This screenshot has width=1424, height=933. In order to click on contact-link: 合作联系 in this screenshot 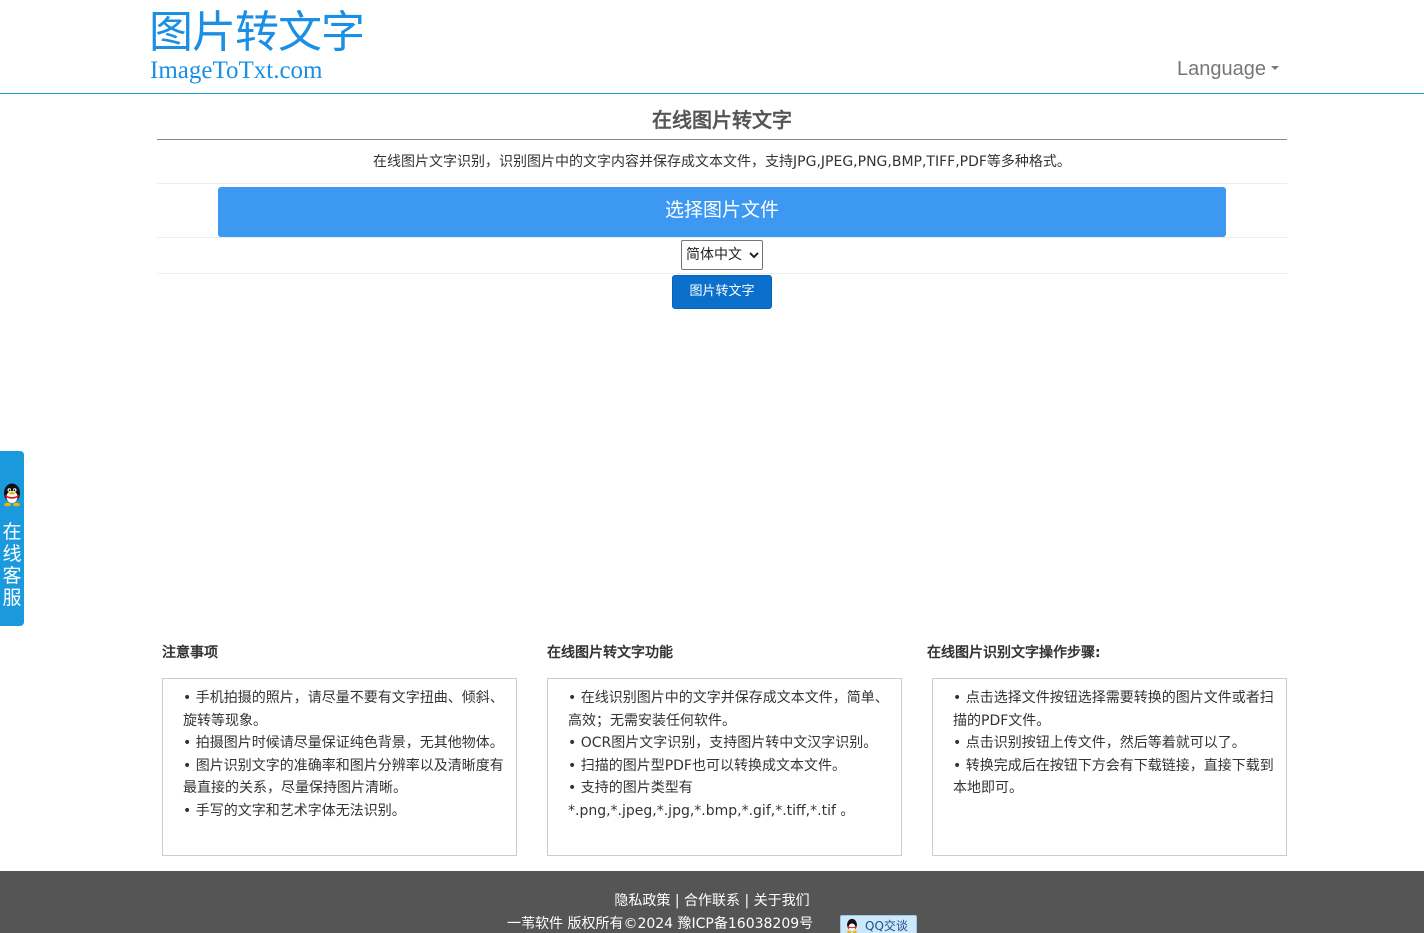, I will do `click(712, 901)`.